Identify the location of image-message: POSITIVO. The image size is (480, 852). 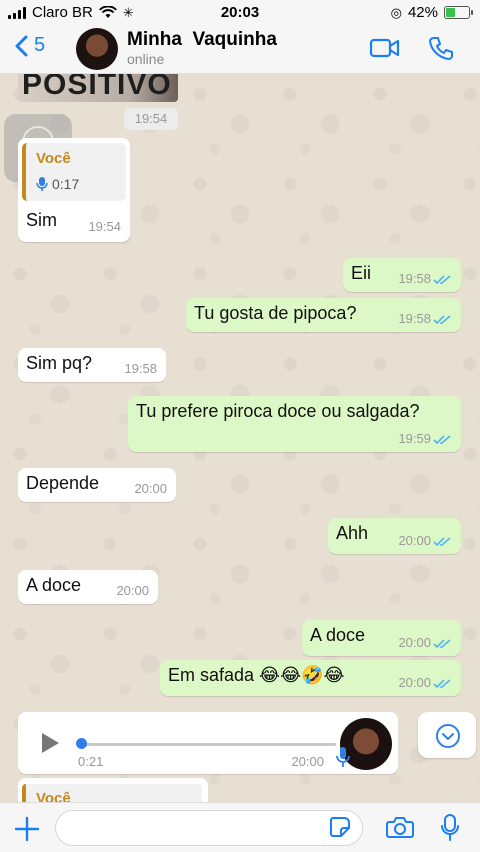
(98, 88).